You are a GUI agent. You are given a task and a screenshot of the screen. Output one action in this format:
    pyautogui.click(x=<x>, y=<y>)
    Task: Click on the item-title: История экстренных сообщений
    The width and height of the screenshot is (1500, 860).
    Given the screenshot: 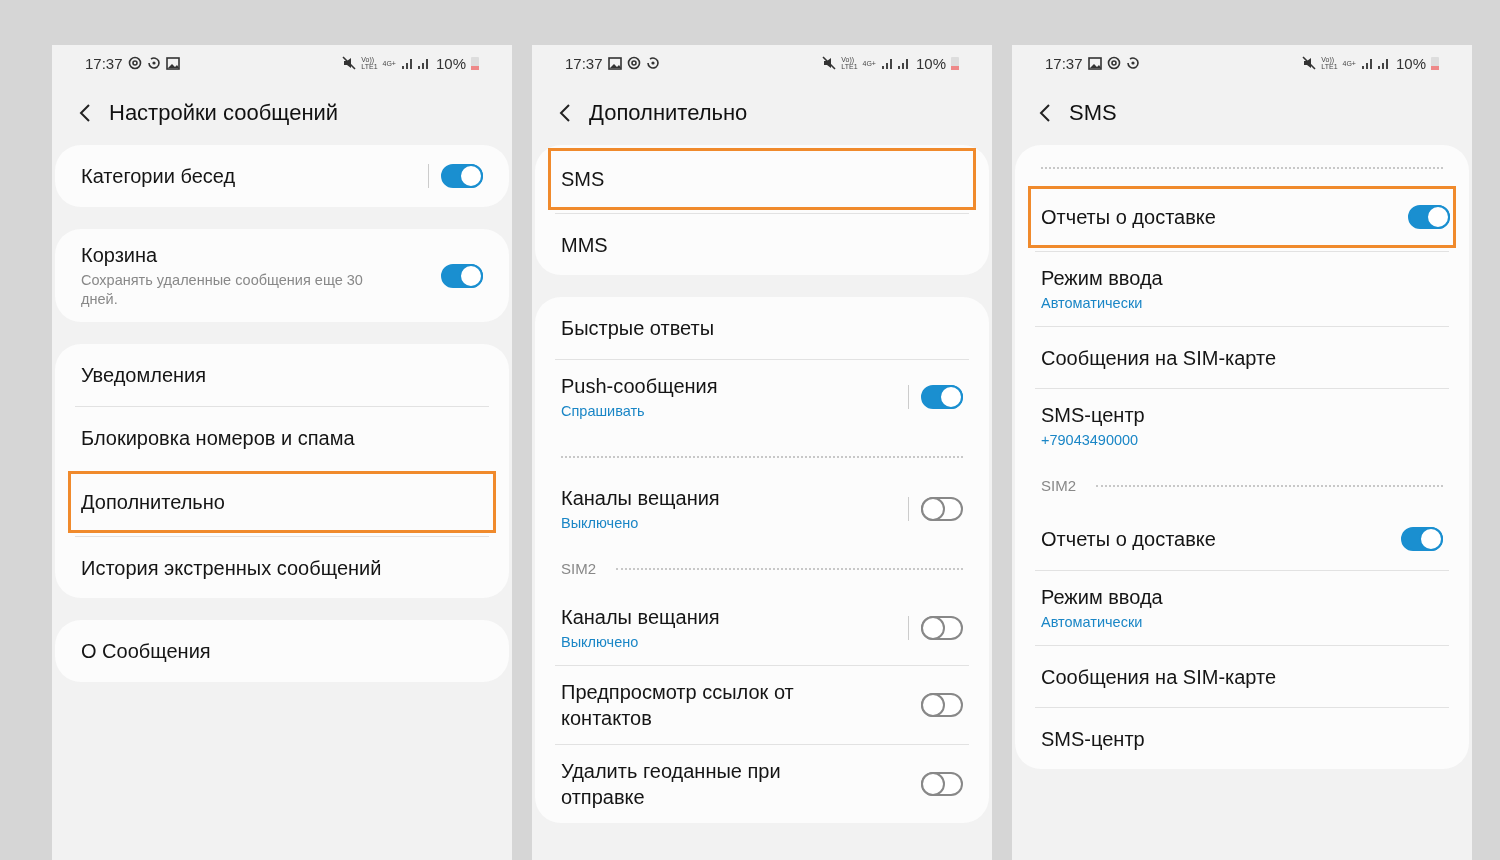 What is the action you would take?
    pyautogui.click(x=232, y=568)
    